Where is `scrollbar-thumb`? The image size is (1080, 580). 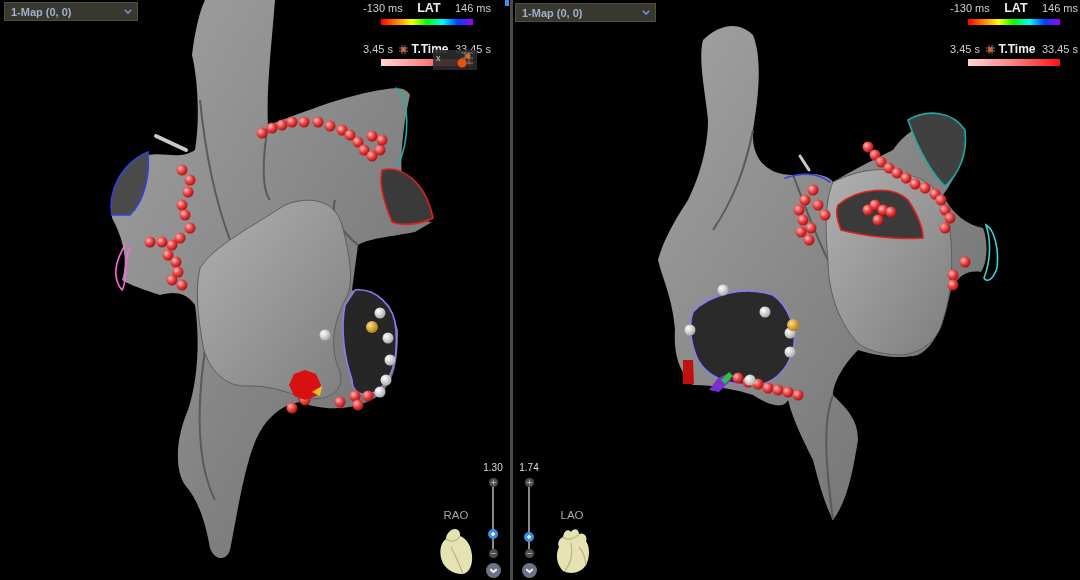
scrollbar-thumb is located at coordinates (507, 3).